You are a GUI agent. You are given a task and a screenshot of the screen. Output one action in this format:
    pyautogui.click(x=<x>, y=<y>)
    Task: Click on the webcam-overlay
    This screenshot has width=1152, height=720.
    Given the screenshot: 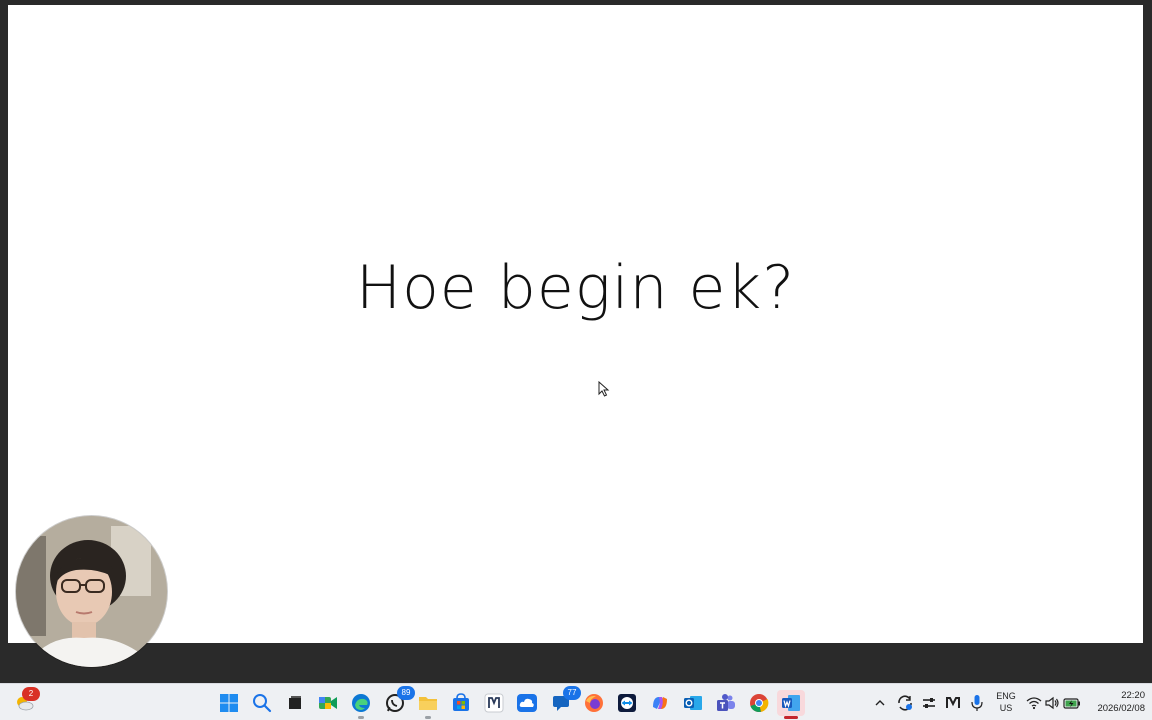 What is the action you would take?
    pyautogui.click(x=91, y=591)
    